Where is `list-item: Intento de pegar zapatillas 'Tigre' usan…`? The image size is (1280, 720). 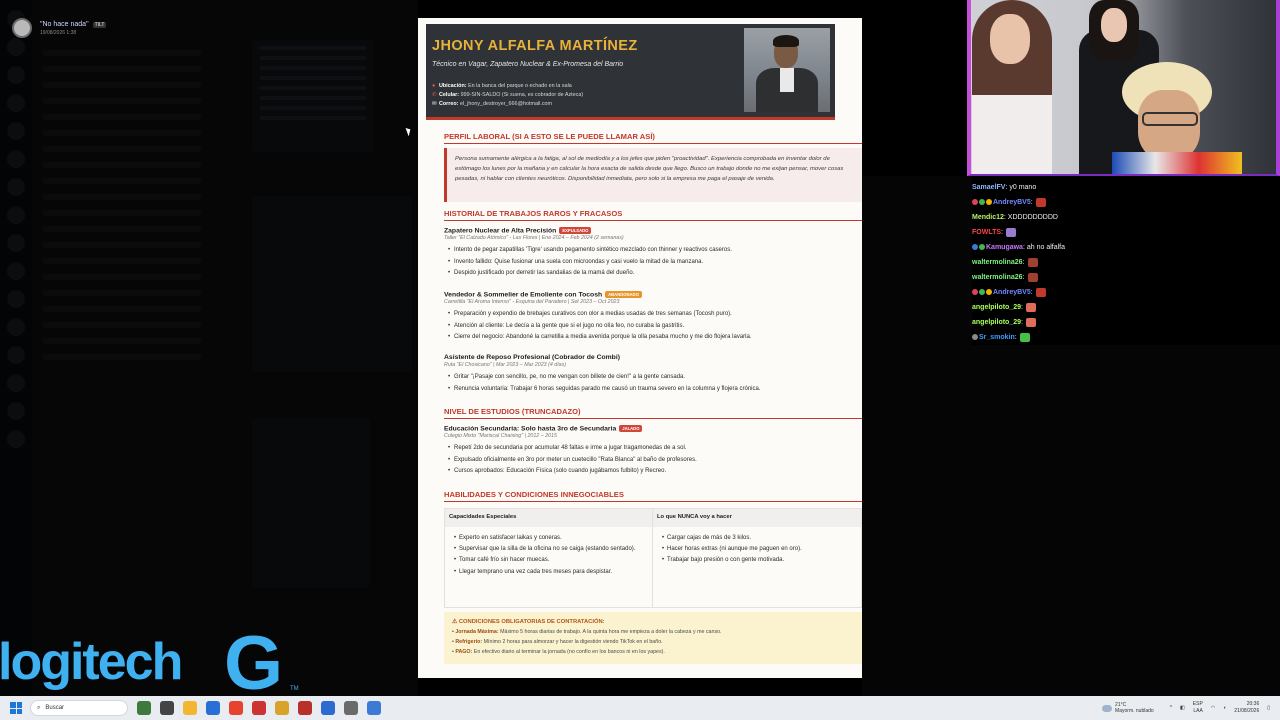 list-item: Intento de pegar zapatillas 'Tigre' usan… is located at coordinates (653, 251).